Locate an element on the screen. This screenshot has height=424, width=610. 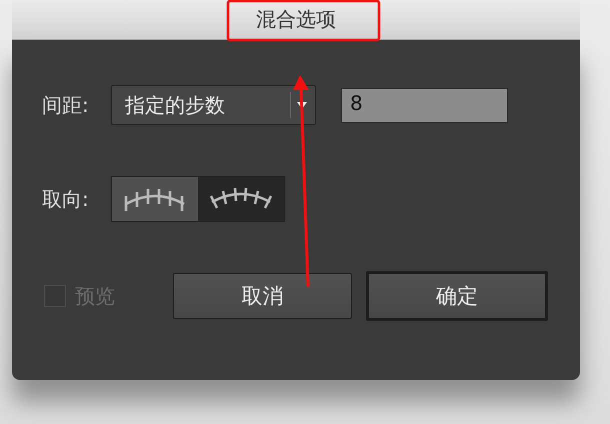
ok-button: 确定 is located at coordinates (457, 296).